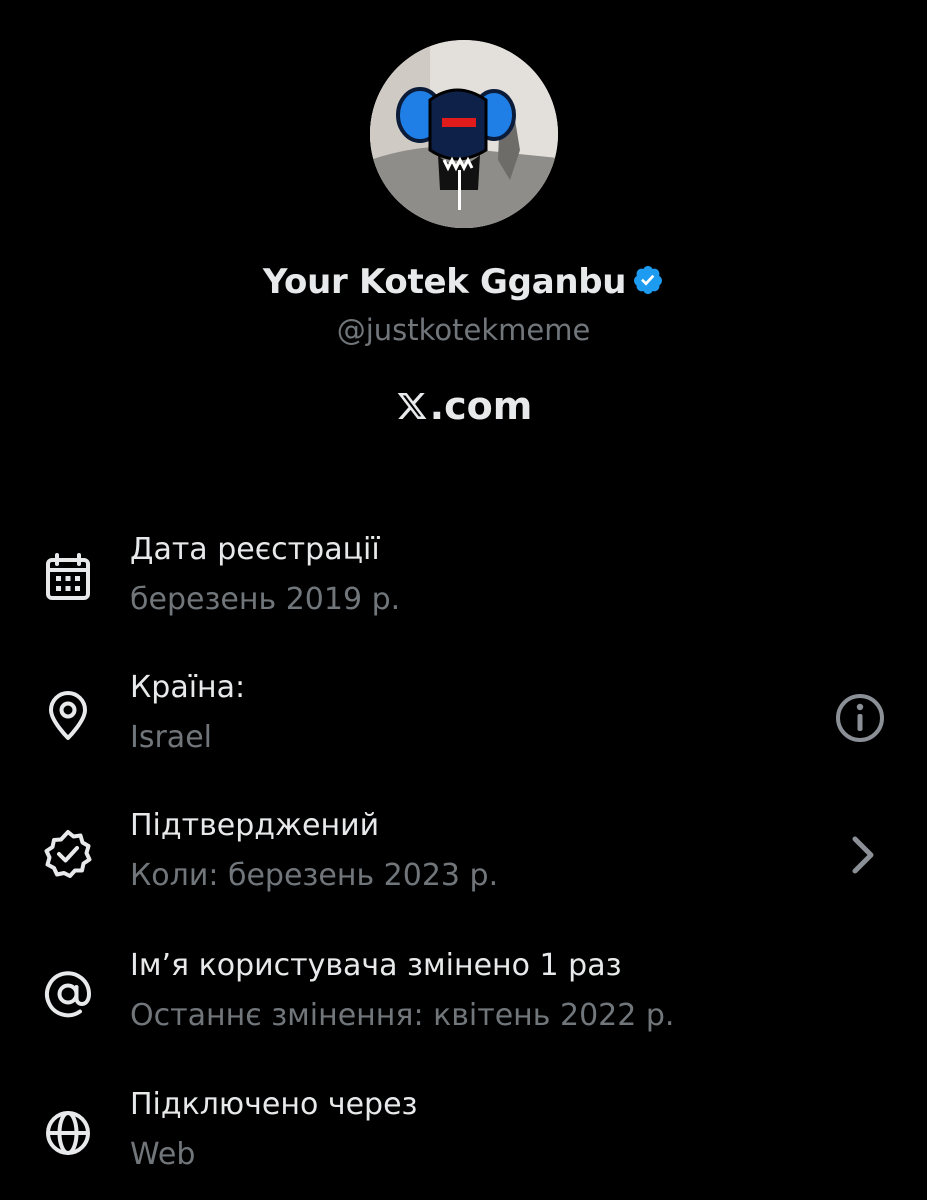 This screenshot has height=1200, width=927. Describe the element at coordinates (314, 875) in the screenshot. I see `detail-subtitle: Коли: березень 2023 р.` at that location.